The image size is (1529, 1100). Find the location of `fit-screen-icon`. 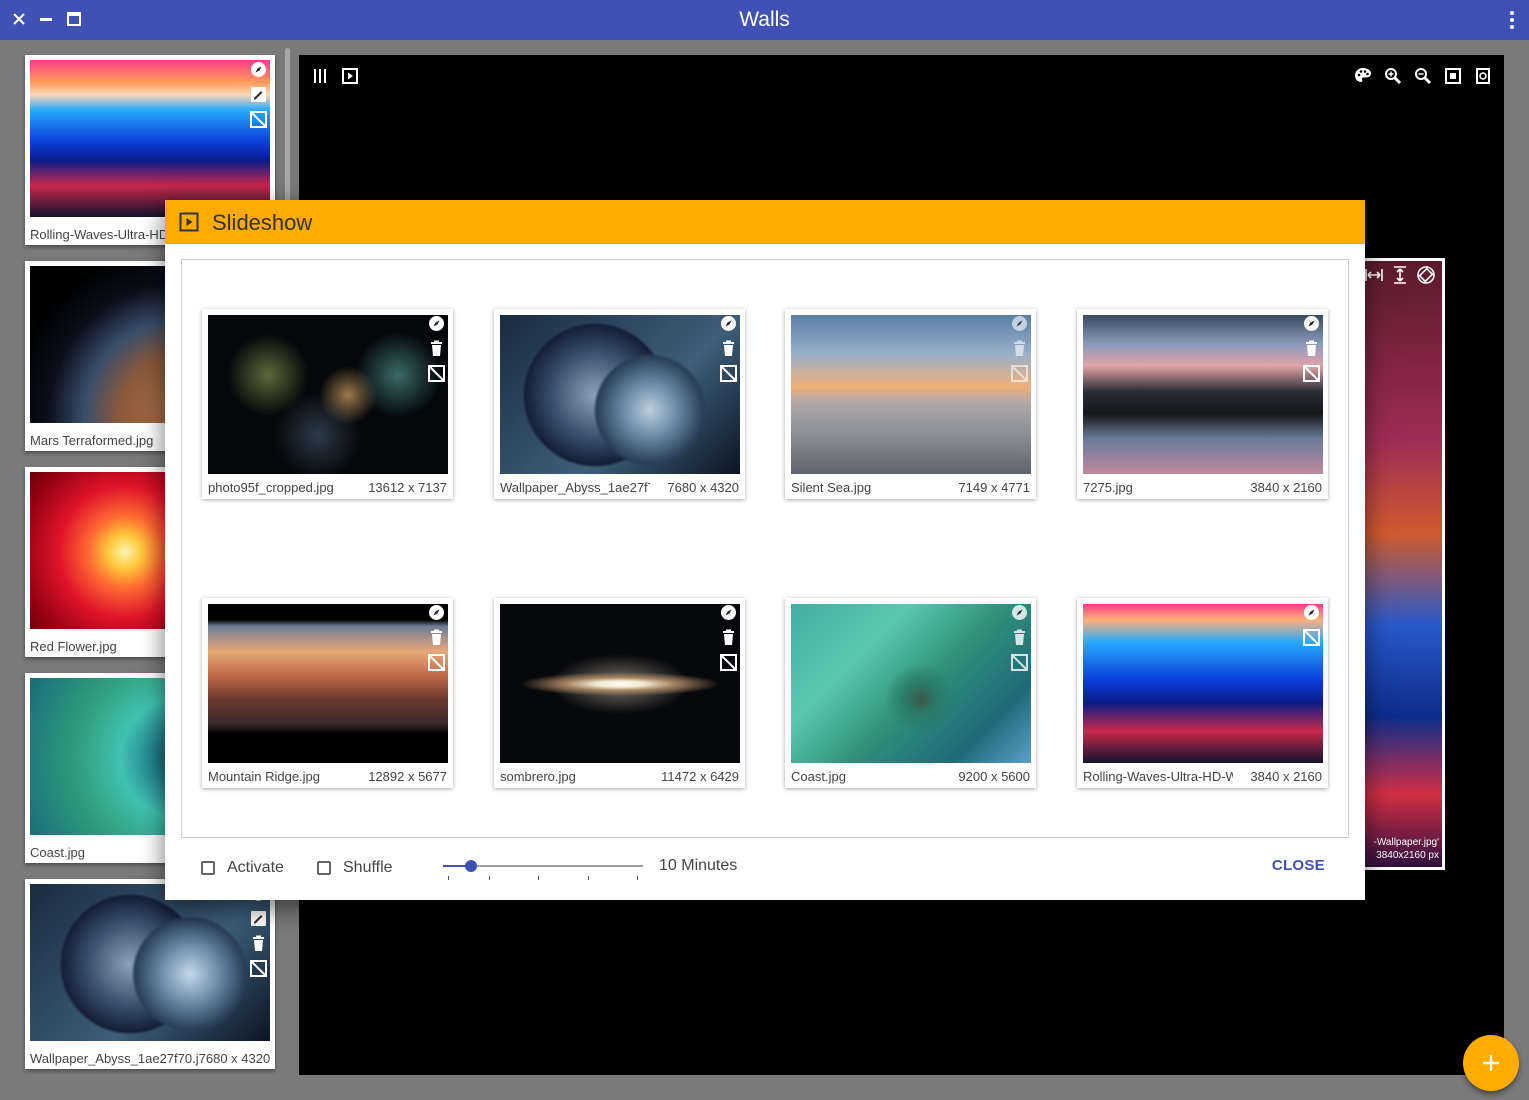

fit-screen-icon is located at coordinates (1453, 76).